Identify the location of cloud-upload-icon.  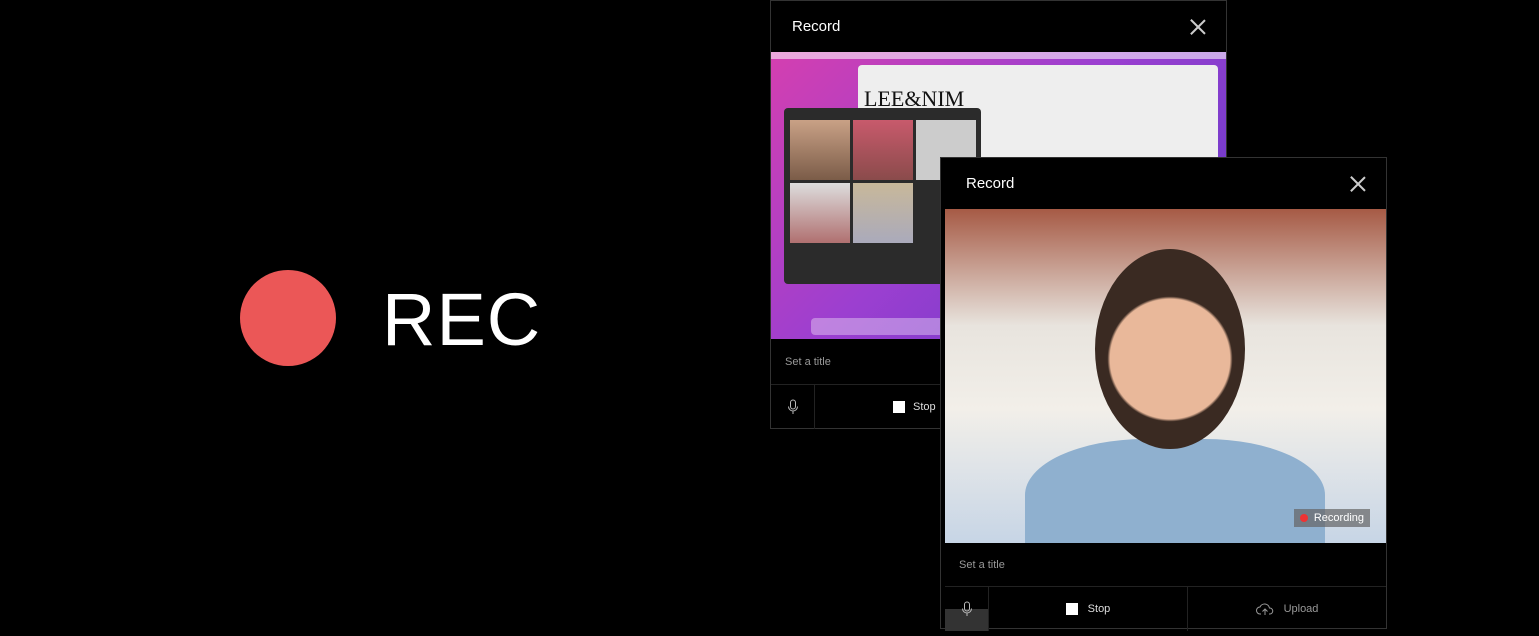
(1264, 609).